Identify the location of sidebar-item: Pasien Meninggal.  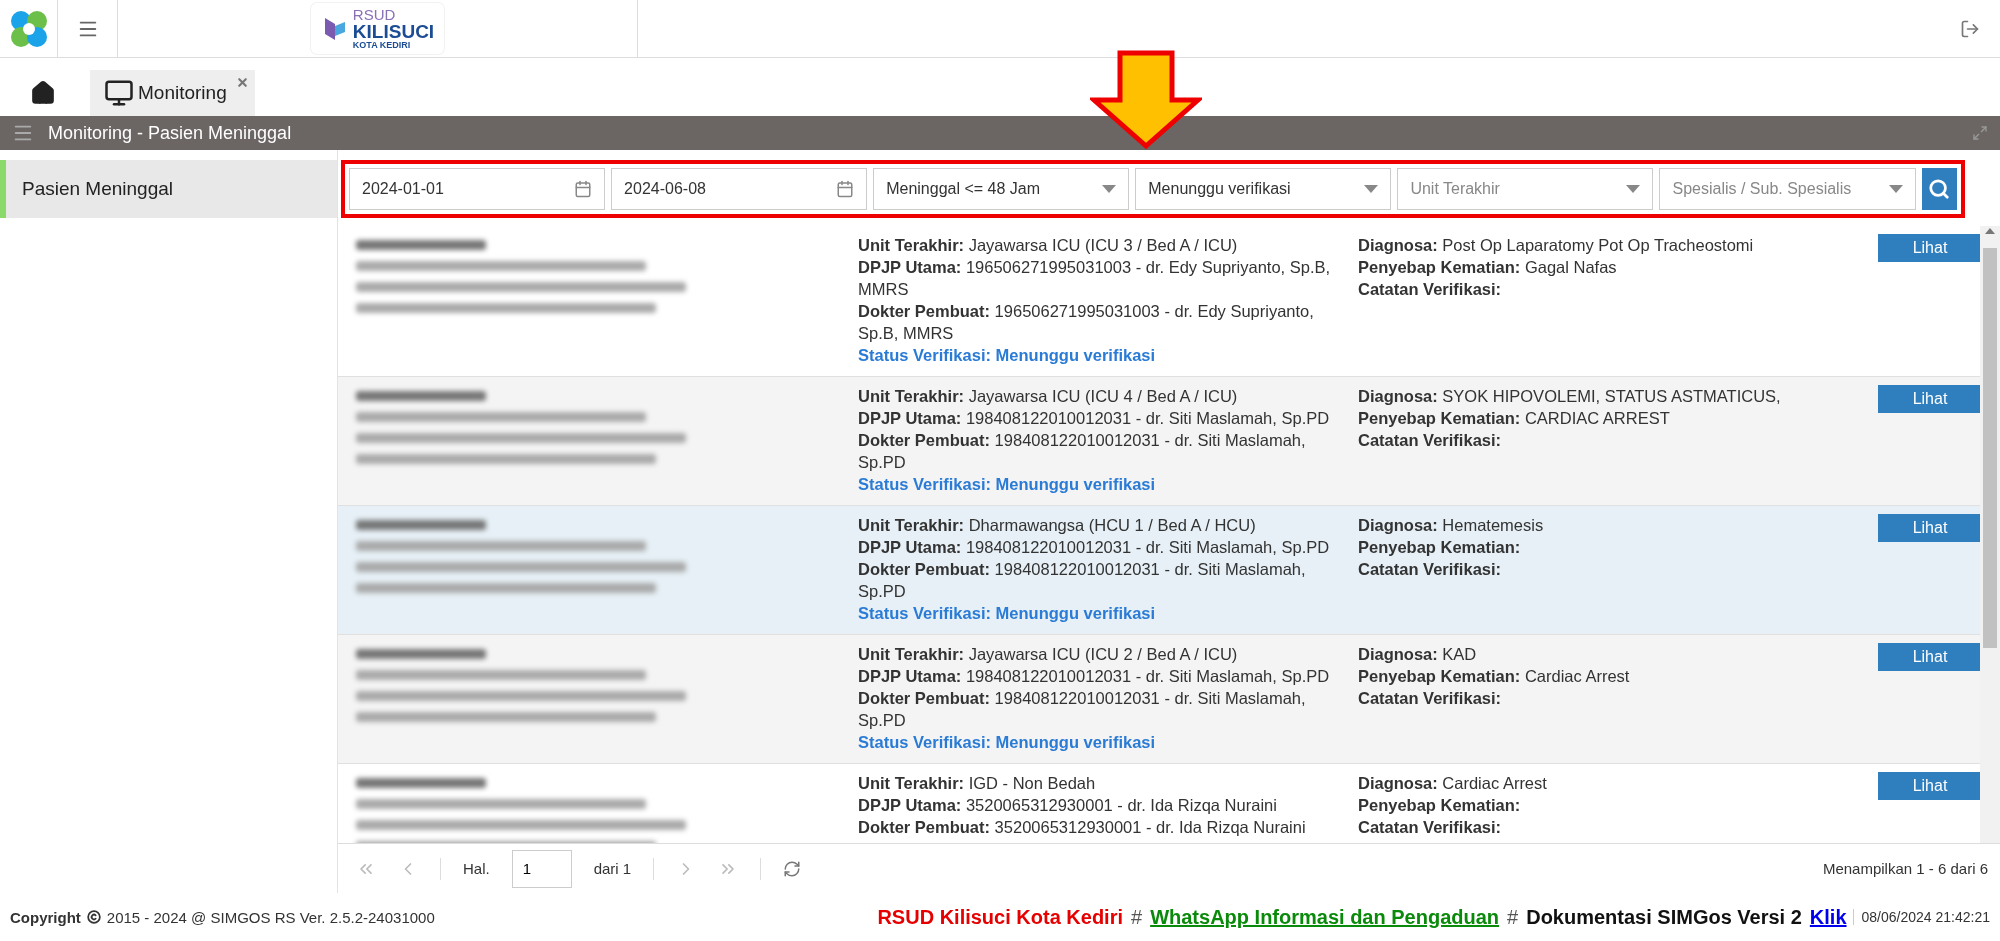
(168, 189).